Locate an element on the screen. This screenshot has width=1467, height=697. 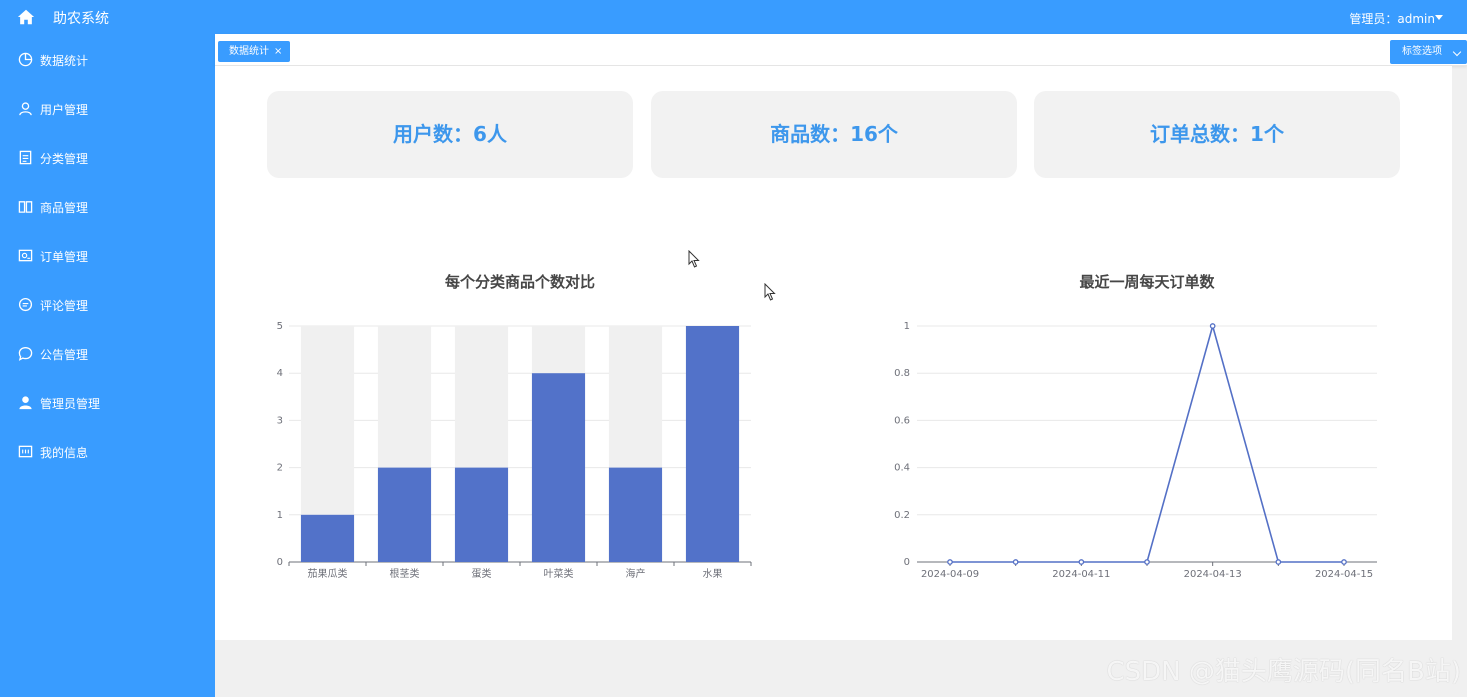
sidebar-item-products: 商品管理 is located at coordinates (107, 207).